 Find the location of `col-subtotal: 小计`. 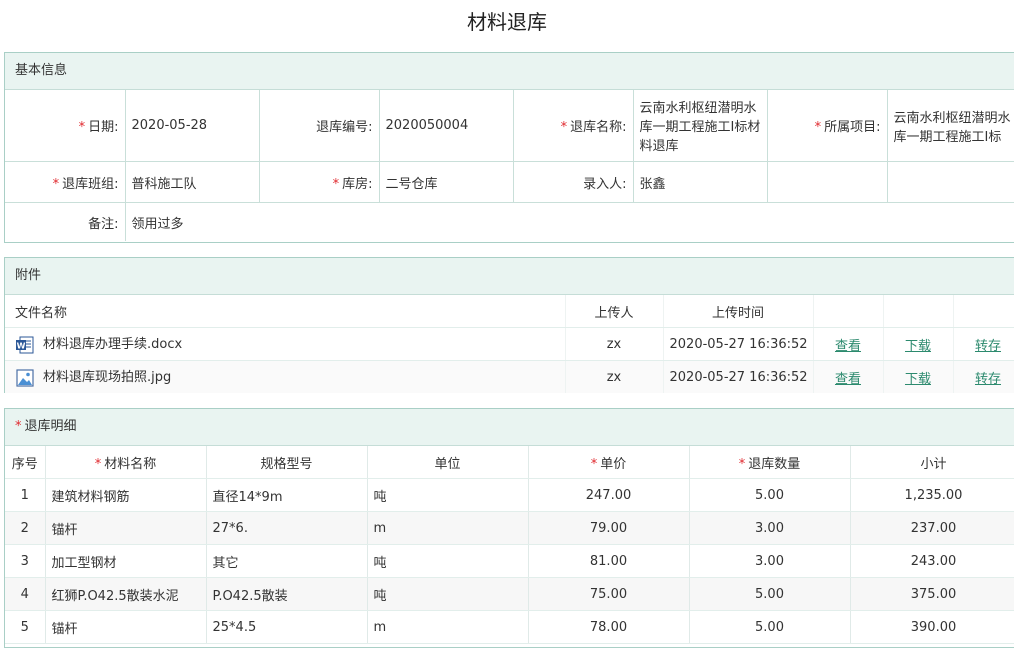

col-subtotal: 小计 is located at coordinates (932, 462).